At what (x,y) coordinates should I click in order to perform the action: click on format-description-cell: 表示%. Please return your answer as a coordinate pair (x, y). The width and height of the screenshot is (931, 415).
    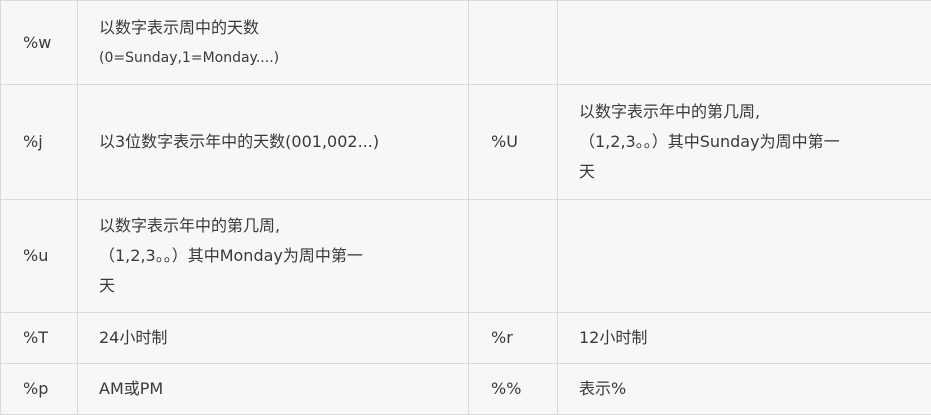
    Looking at the image, I should click on (744, 389).